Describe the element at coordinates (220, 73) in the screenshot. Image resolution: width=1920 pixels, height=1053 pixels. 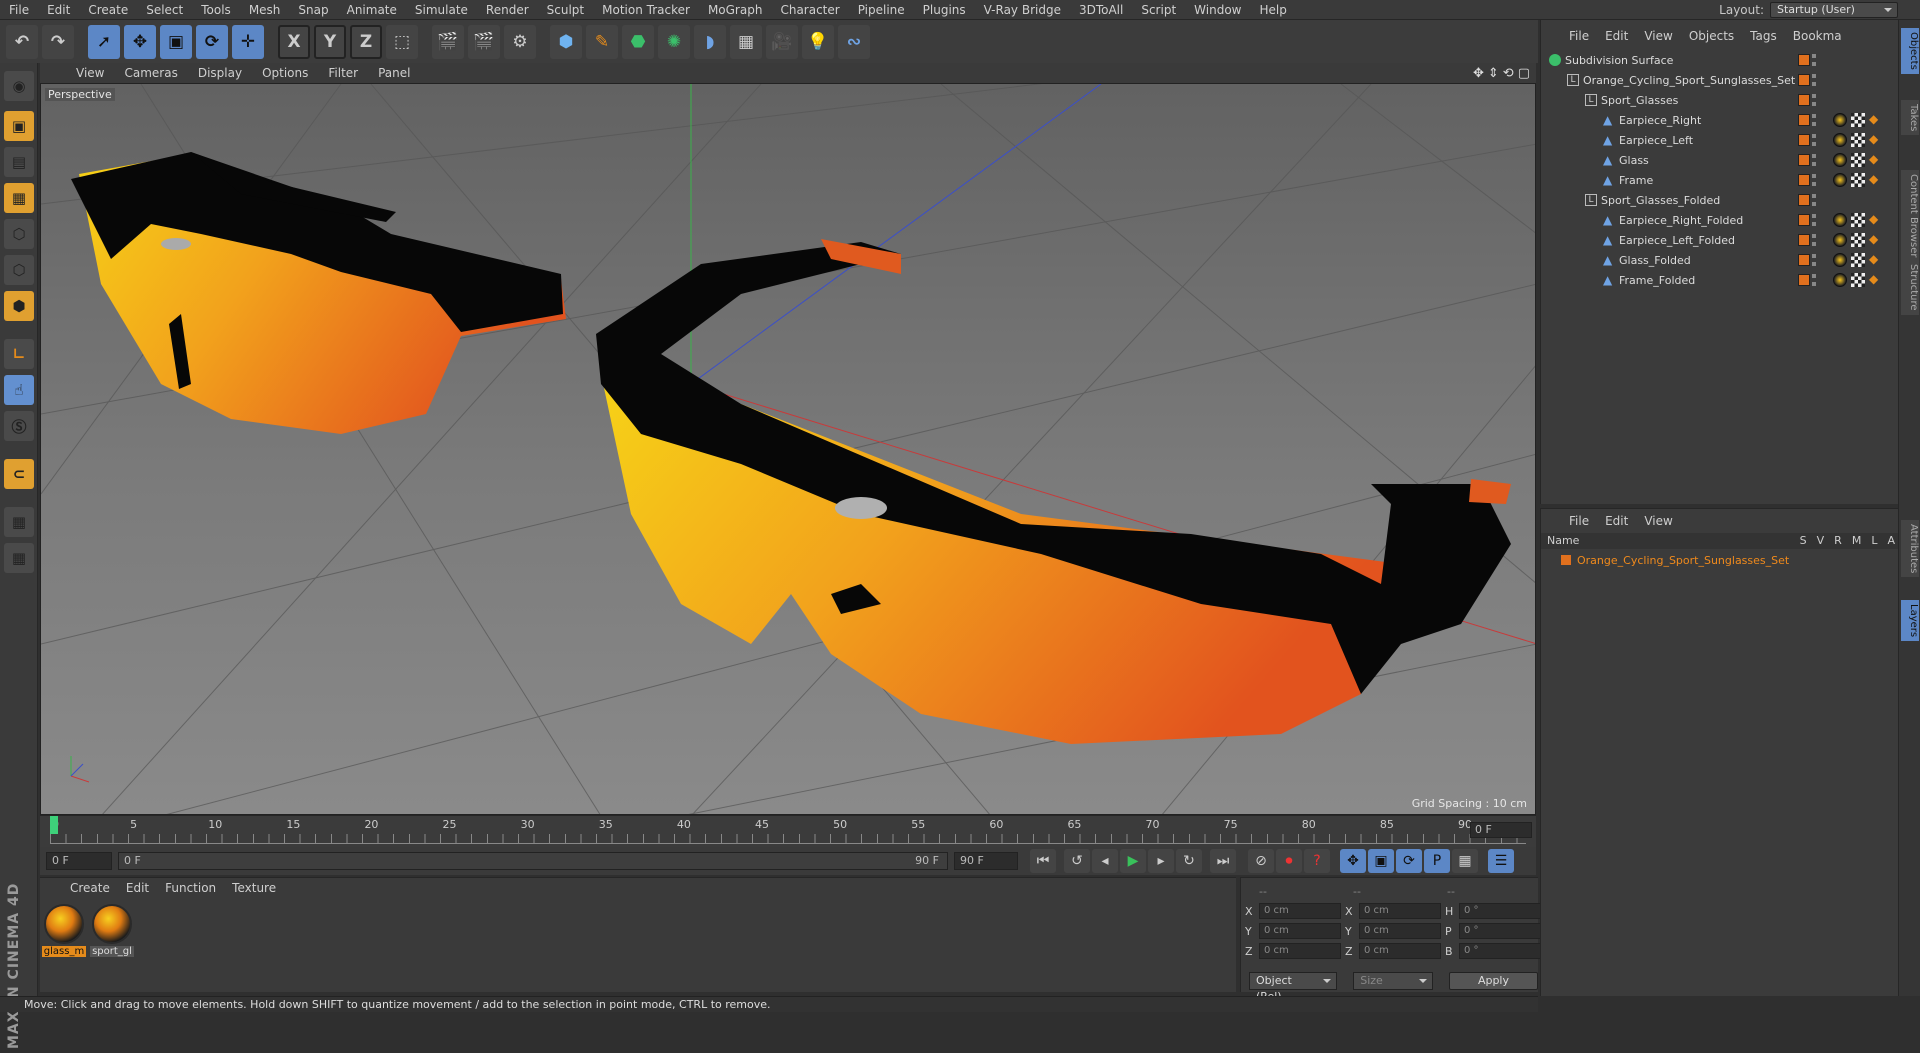
I see `viewport-menu-display: Display` at that location.